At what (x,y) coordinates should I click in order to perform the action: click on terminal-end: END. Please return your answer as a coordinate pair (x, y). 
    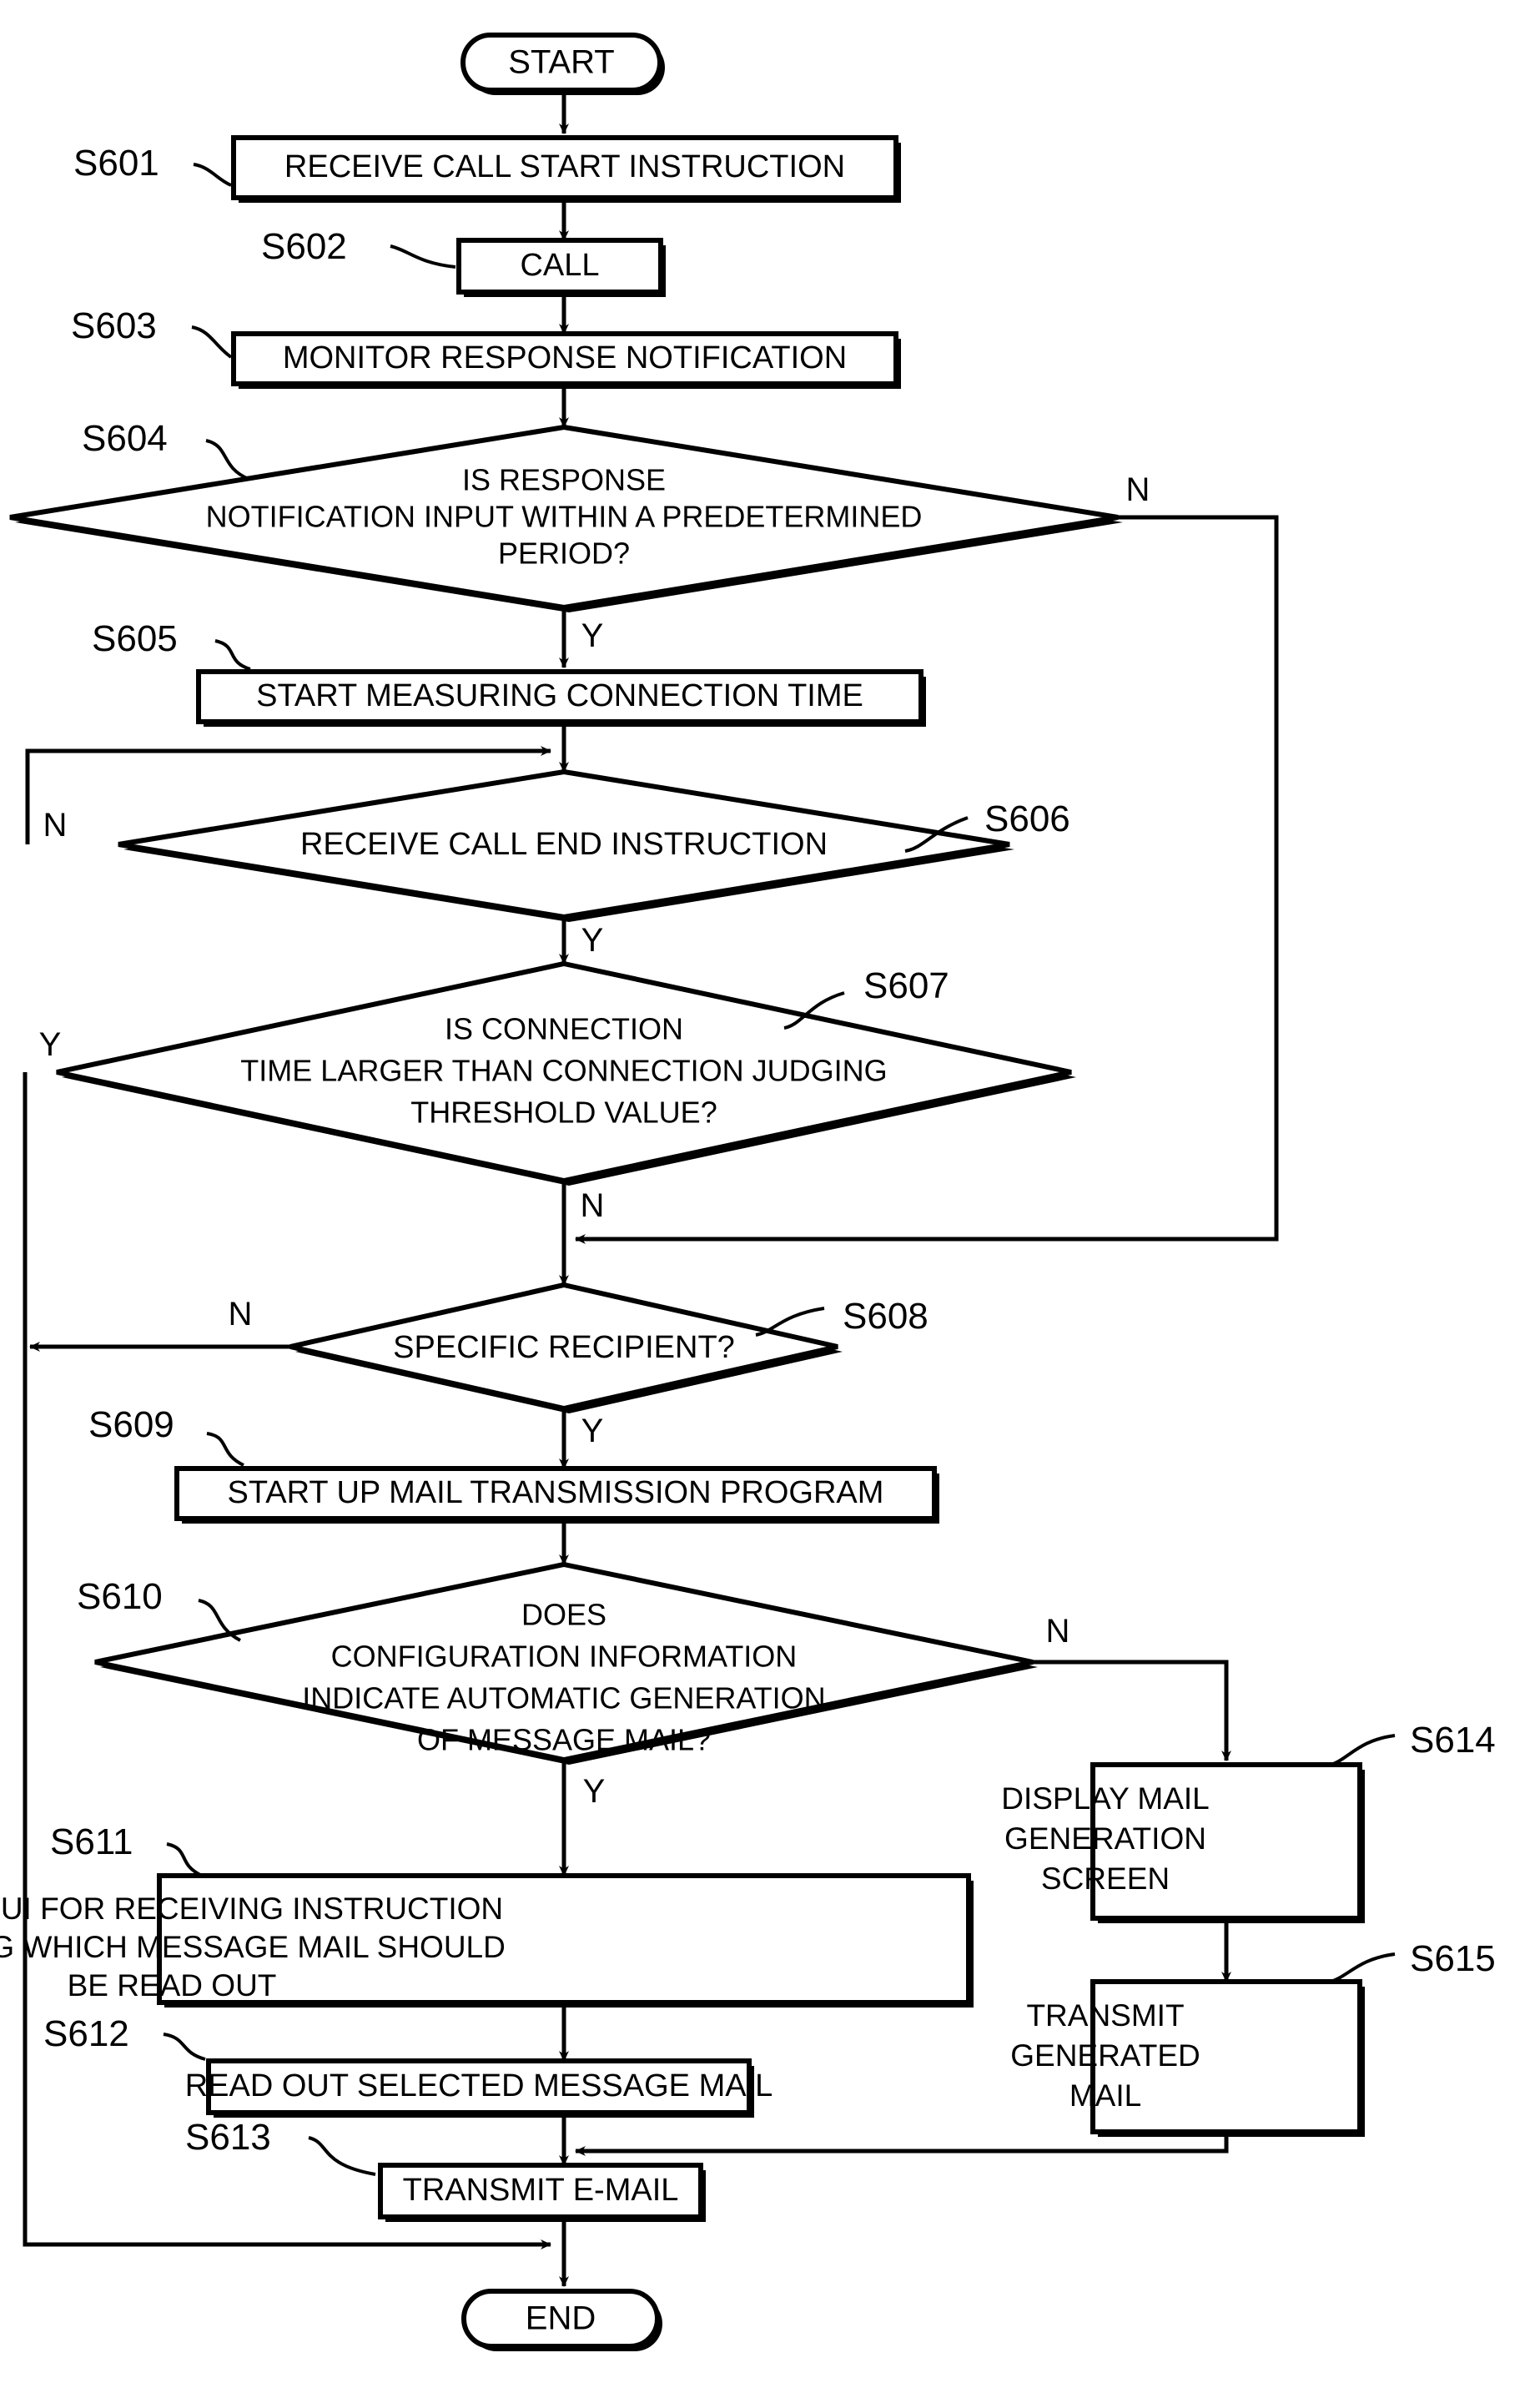
    Looking at the image, I should click on (561, 2320).